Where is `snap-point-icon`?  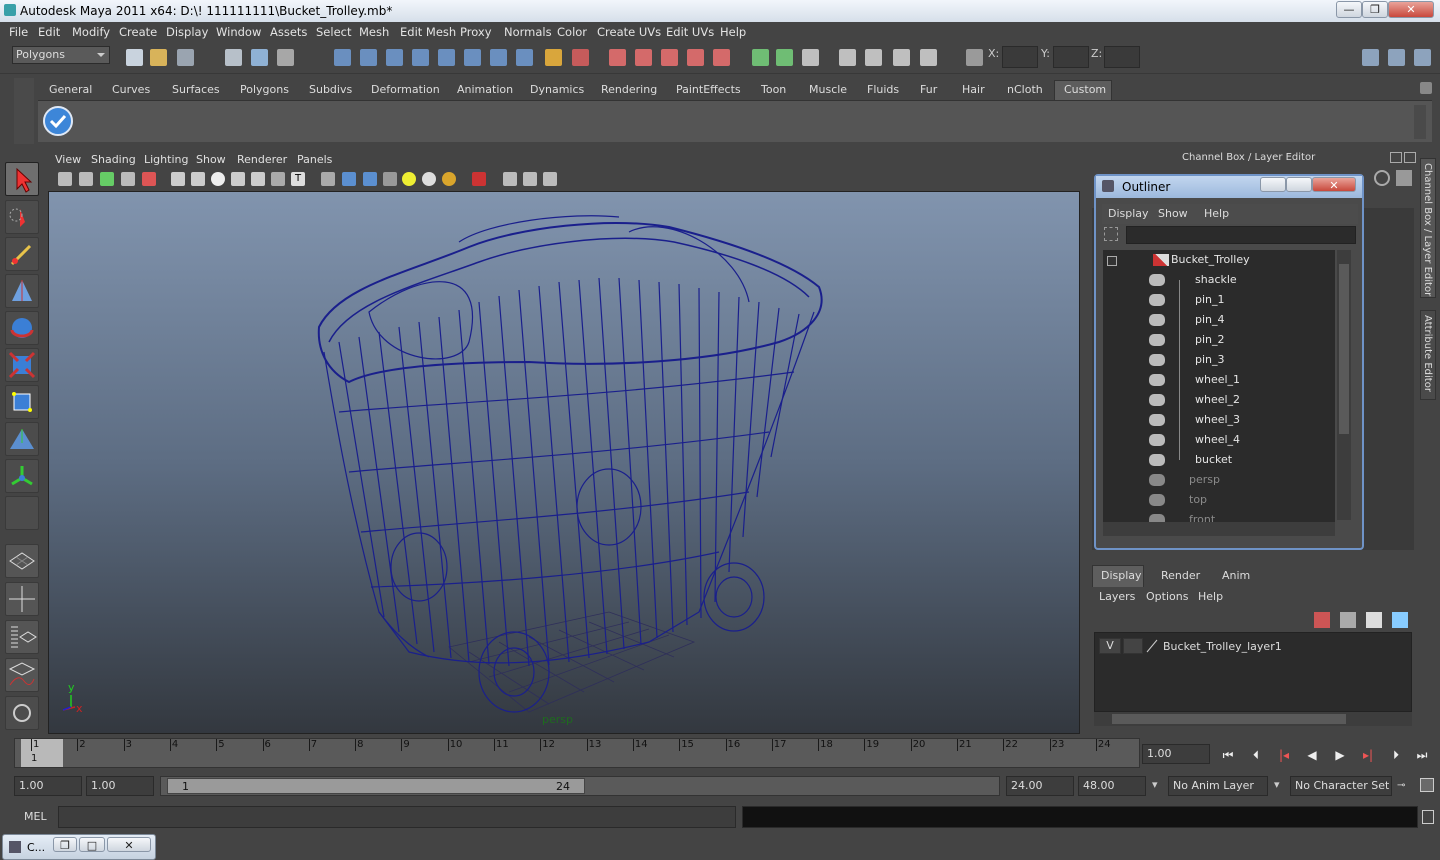
snap-point-icon is located at coordinates (669, 57).